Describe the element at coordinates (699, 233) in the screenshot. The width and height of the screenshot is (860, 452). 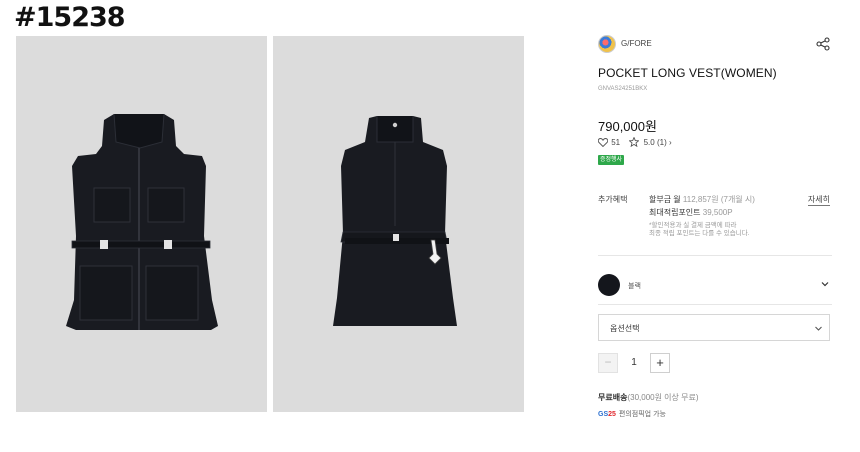
I see `points-notice-line-2: 최종 적립 포인트는 다를 수 있습니다.` at that location.